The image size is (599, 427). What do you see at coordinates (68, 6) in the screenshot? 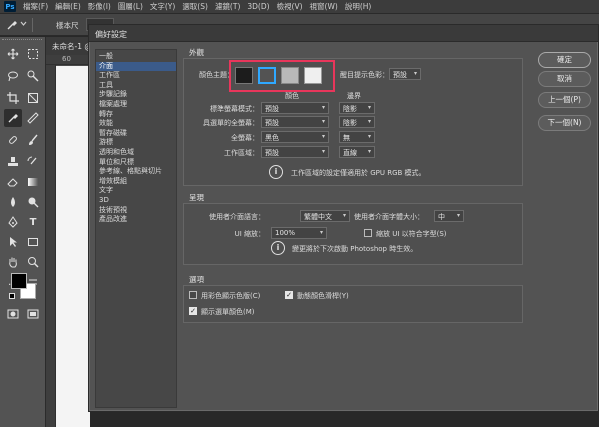
I see `menu-edit: 編輯(E)` at bounding box center [68, 6].